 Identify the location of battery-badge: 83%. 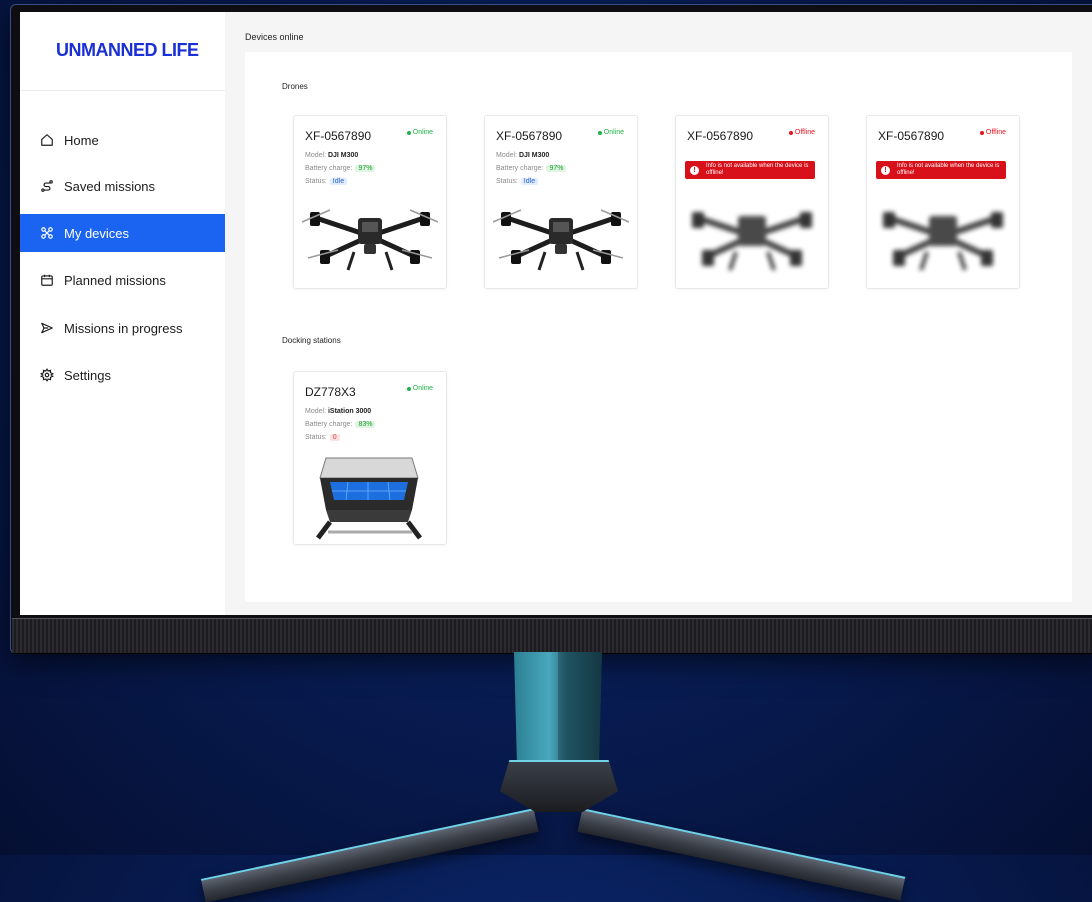
(365, 424).